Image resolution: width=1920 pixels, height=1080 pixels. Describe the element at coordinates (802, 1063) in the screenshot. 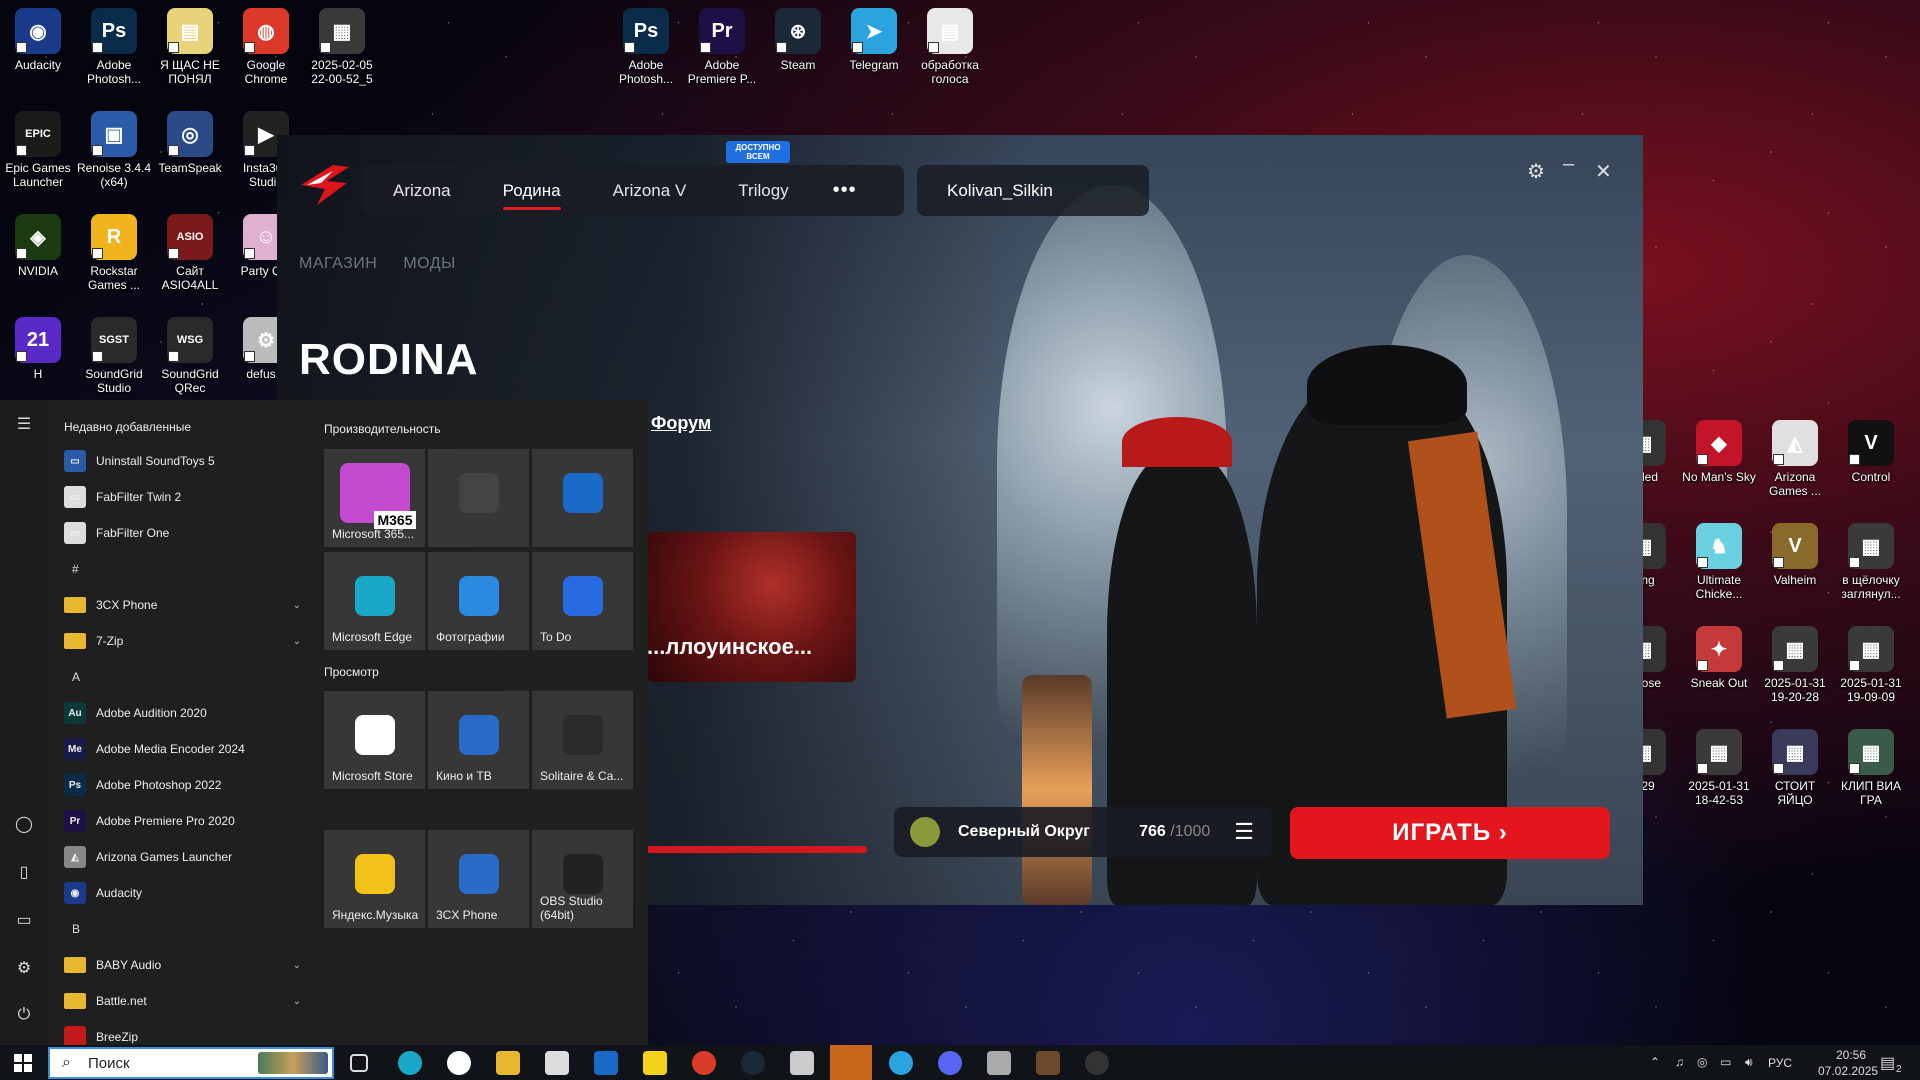

I see `app-taskbar-icon` at that location.